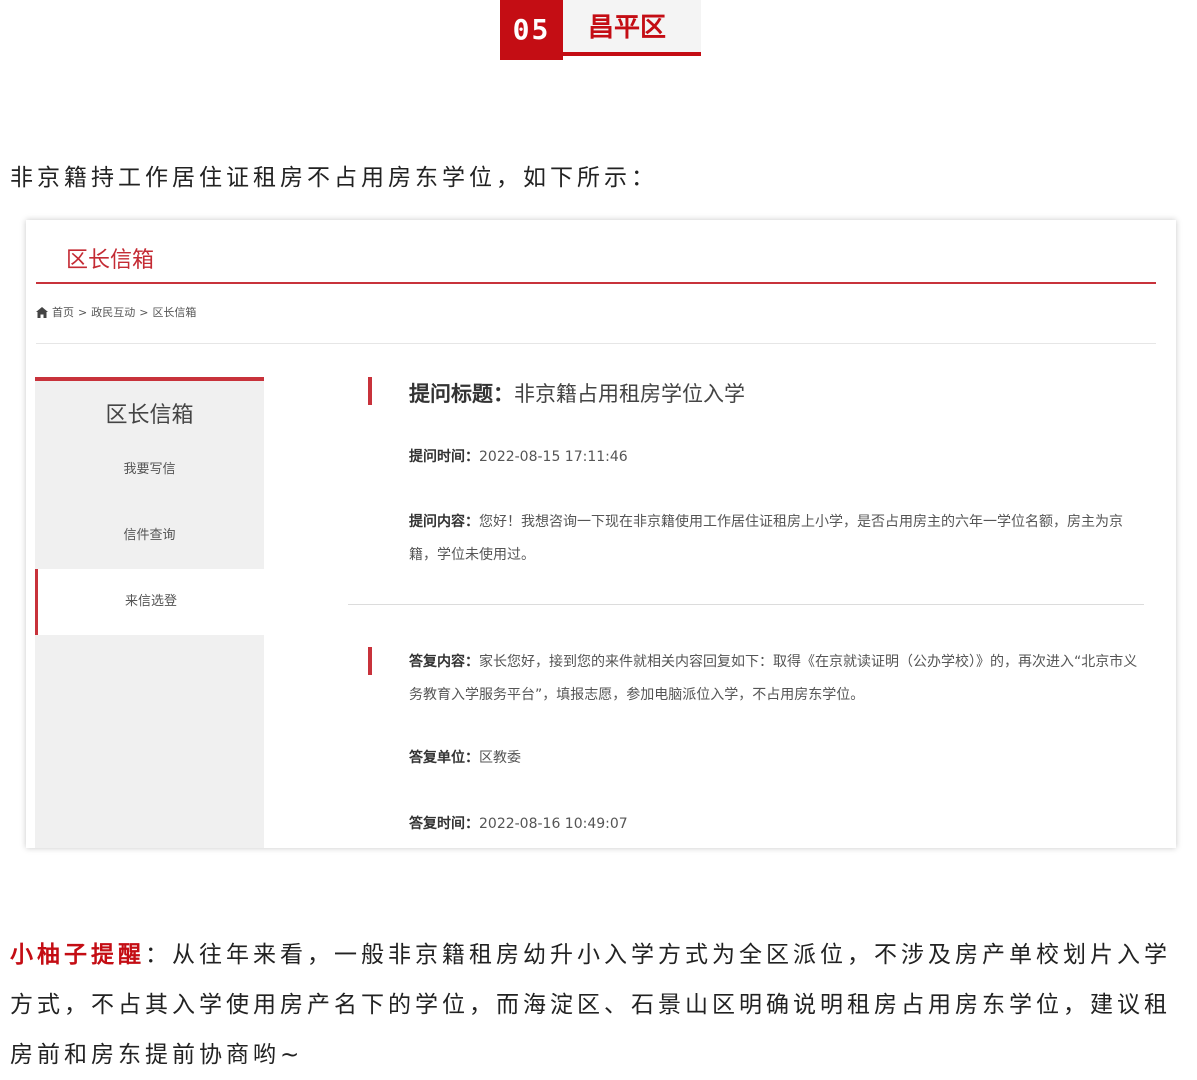 Image resolution: width=1197 pixels, height=1080 pixels. What do you see at coordinates (370, 661) in the screenshot?
I see `answer-marker` at bounding box center [370, 661].